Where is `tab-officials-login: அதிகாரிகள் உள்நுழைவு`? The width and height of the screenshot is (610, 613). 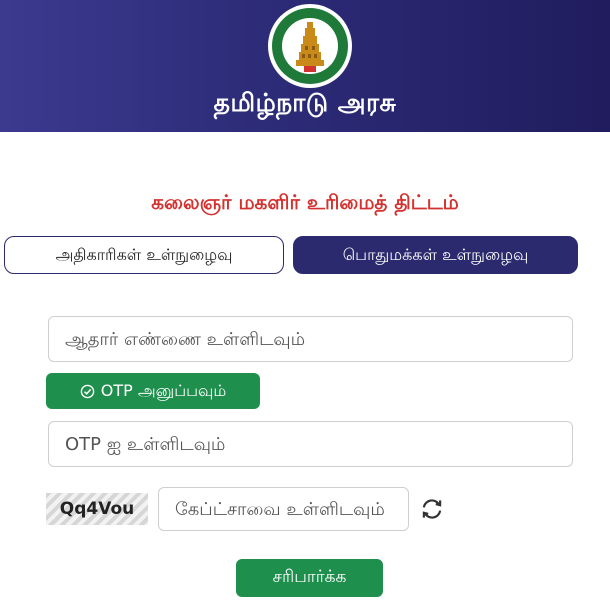 tab-officials-login: அதிகாரிகள் உள்நுழைவு is located at coordinates (144, 255).